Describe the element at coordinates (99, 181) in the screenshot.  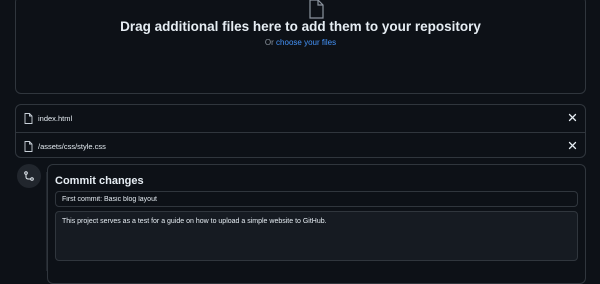
I see `commit-title: Commit changes` at that location.